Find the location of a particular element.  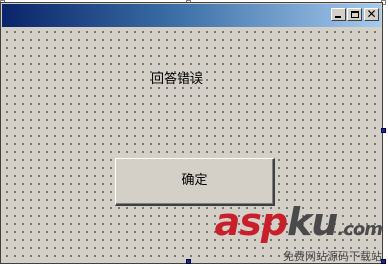

close-button: ✕ is located at coordinates (371, 14).